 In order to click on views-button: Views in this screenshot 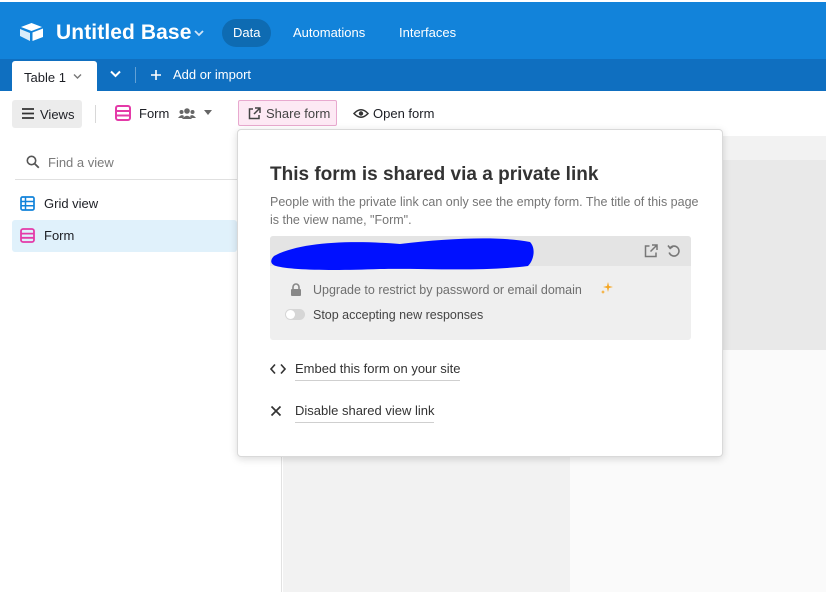, I will do `click(47, 114)`.